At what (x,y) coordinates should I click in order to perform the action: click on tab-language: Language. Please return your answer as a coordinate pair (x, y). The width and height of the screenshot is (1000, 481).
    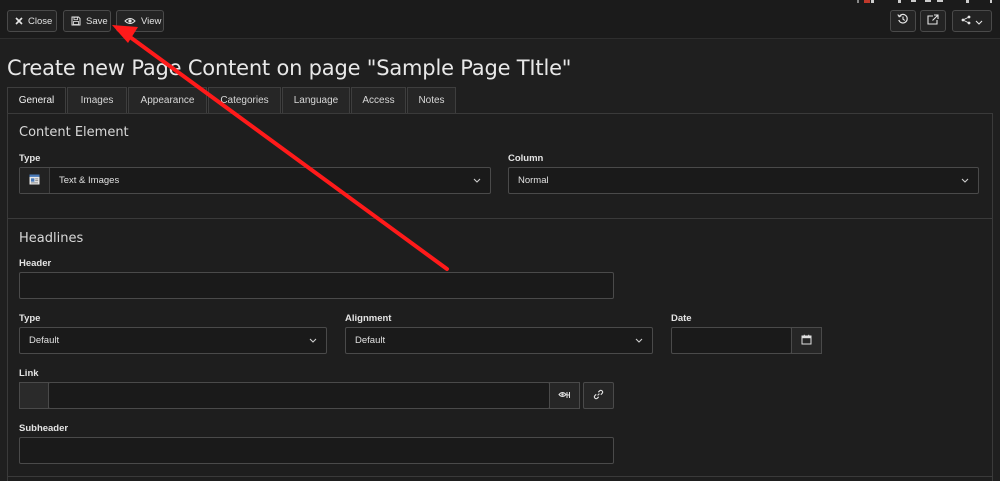
    Looking at the image, I should click on (316, 100).